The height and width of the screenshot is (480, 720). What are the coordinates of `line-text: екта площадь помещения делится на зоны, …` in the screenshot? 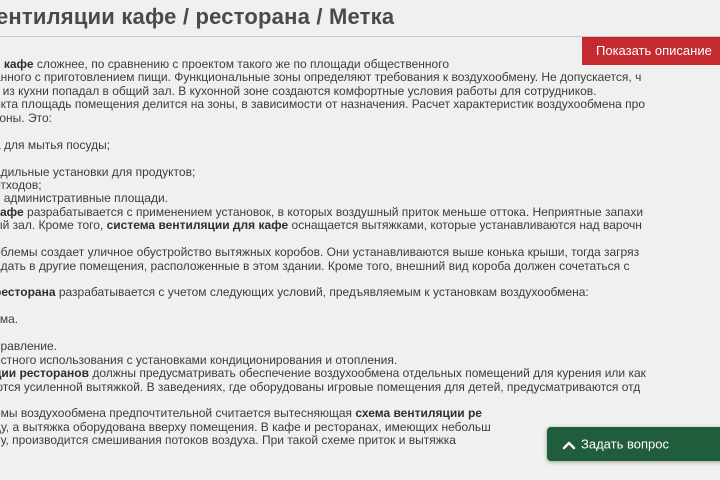 It's located at (323, 104).